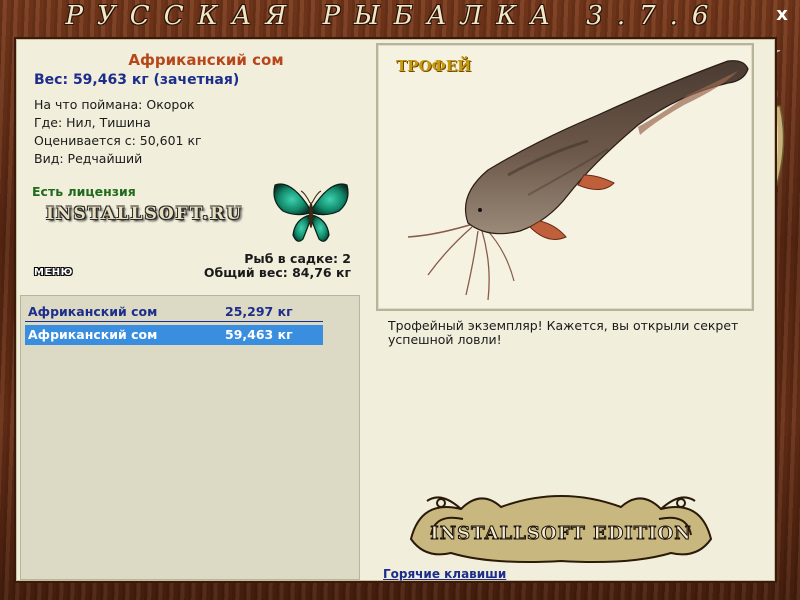 The height and width of the screenshot is (600, 800). I want to click on window-title: РУССКАЯ РЫБАЛКА 3.7.6, so click(394, 16).